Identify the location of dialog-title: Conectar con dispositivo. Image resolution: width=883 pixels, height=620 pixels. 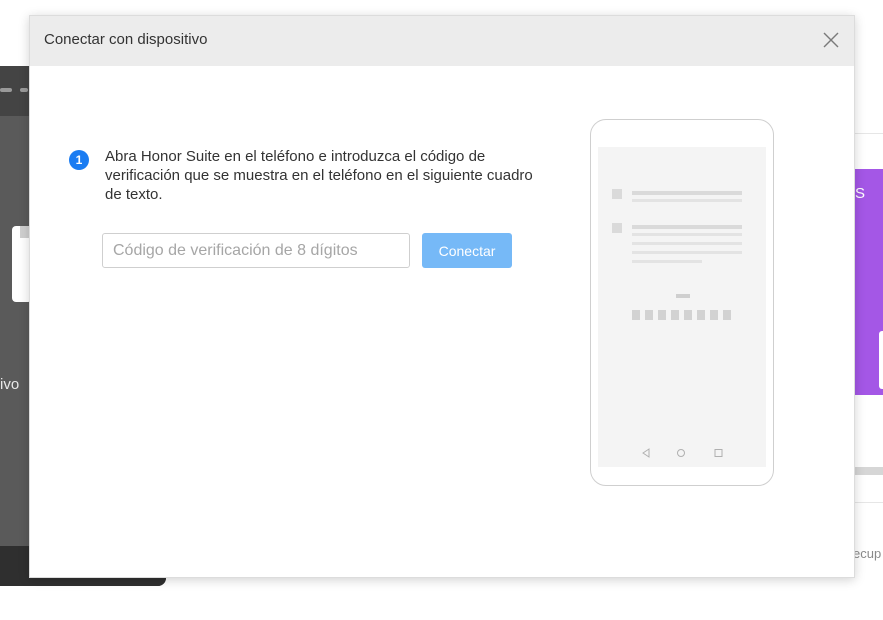
(126, 39).